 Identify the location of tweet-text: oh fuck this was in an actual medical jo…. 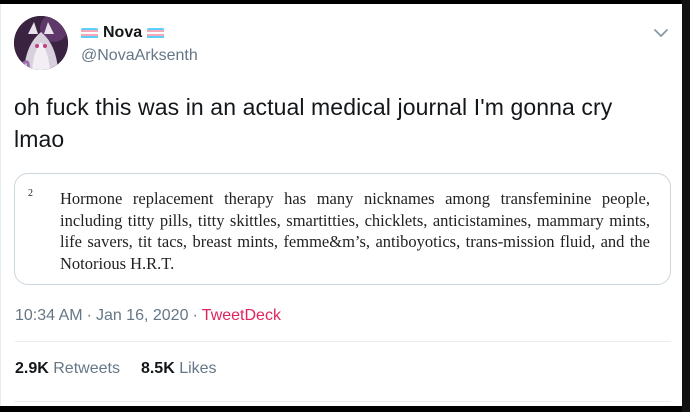
(313, 123).